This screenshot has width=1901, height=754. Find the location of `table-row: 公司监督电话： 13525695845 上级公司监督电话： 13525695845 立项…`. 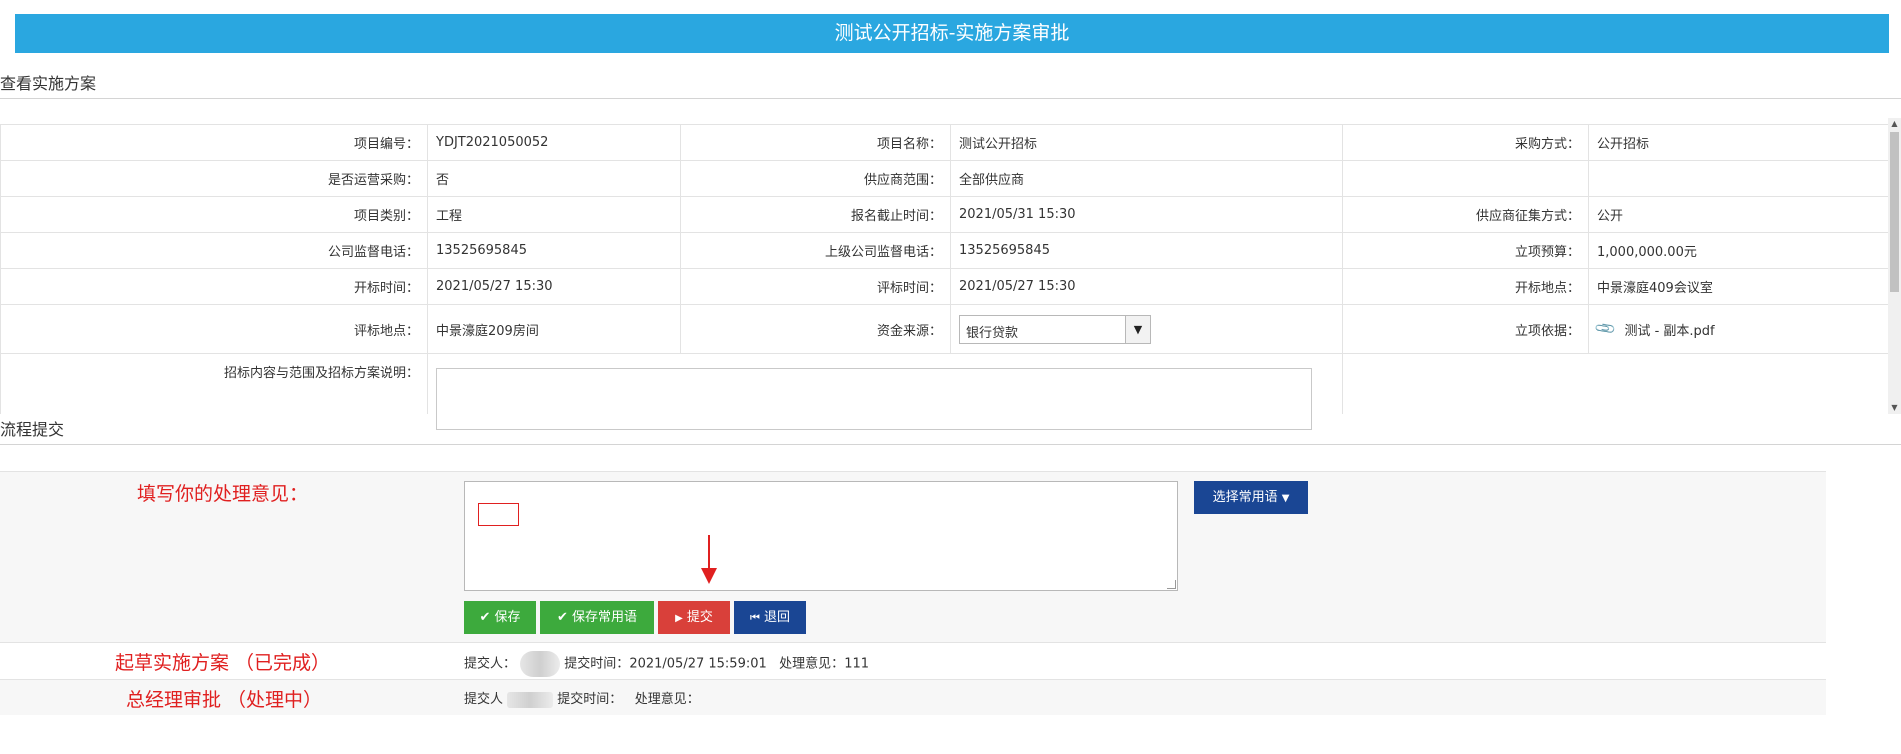

table-row: 公司监督电话： 13525695845 上级公司监督电话： 13525695845 立项… is located at coordinates (944, 250).